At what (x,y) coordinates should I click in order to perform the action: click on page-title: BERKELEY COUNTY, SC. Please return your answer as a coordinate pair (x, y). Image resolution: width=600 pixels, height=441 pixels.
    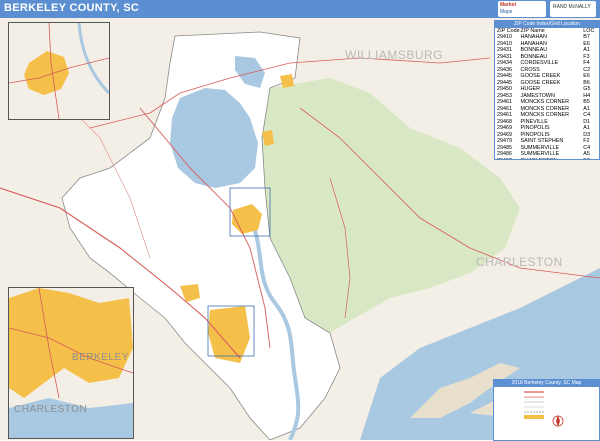
    Looking at the image, I should click on (72, 8).